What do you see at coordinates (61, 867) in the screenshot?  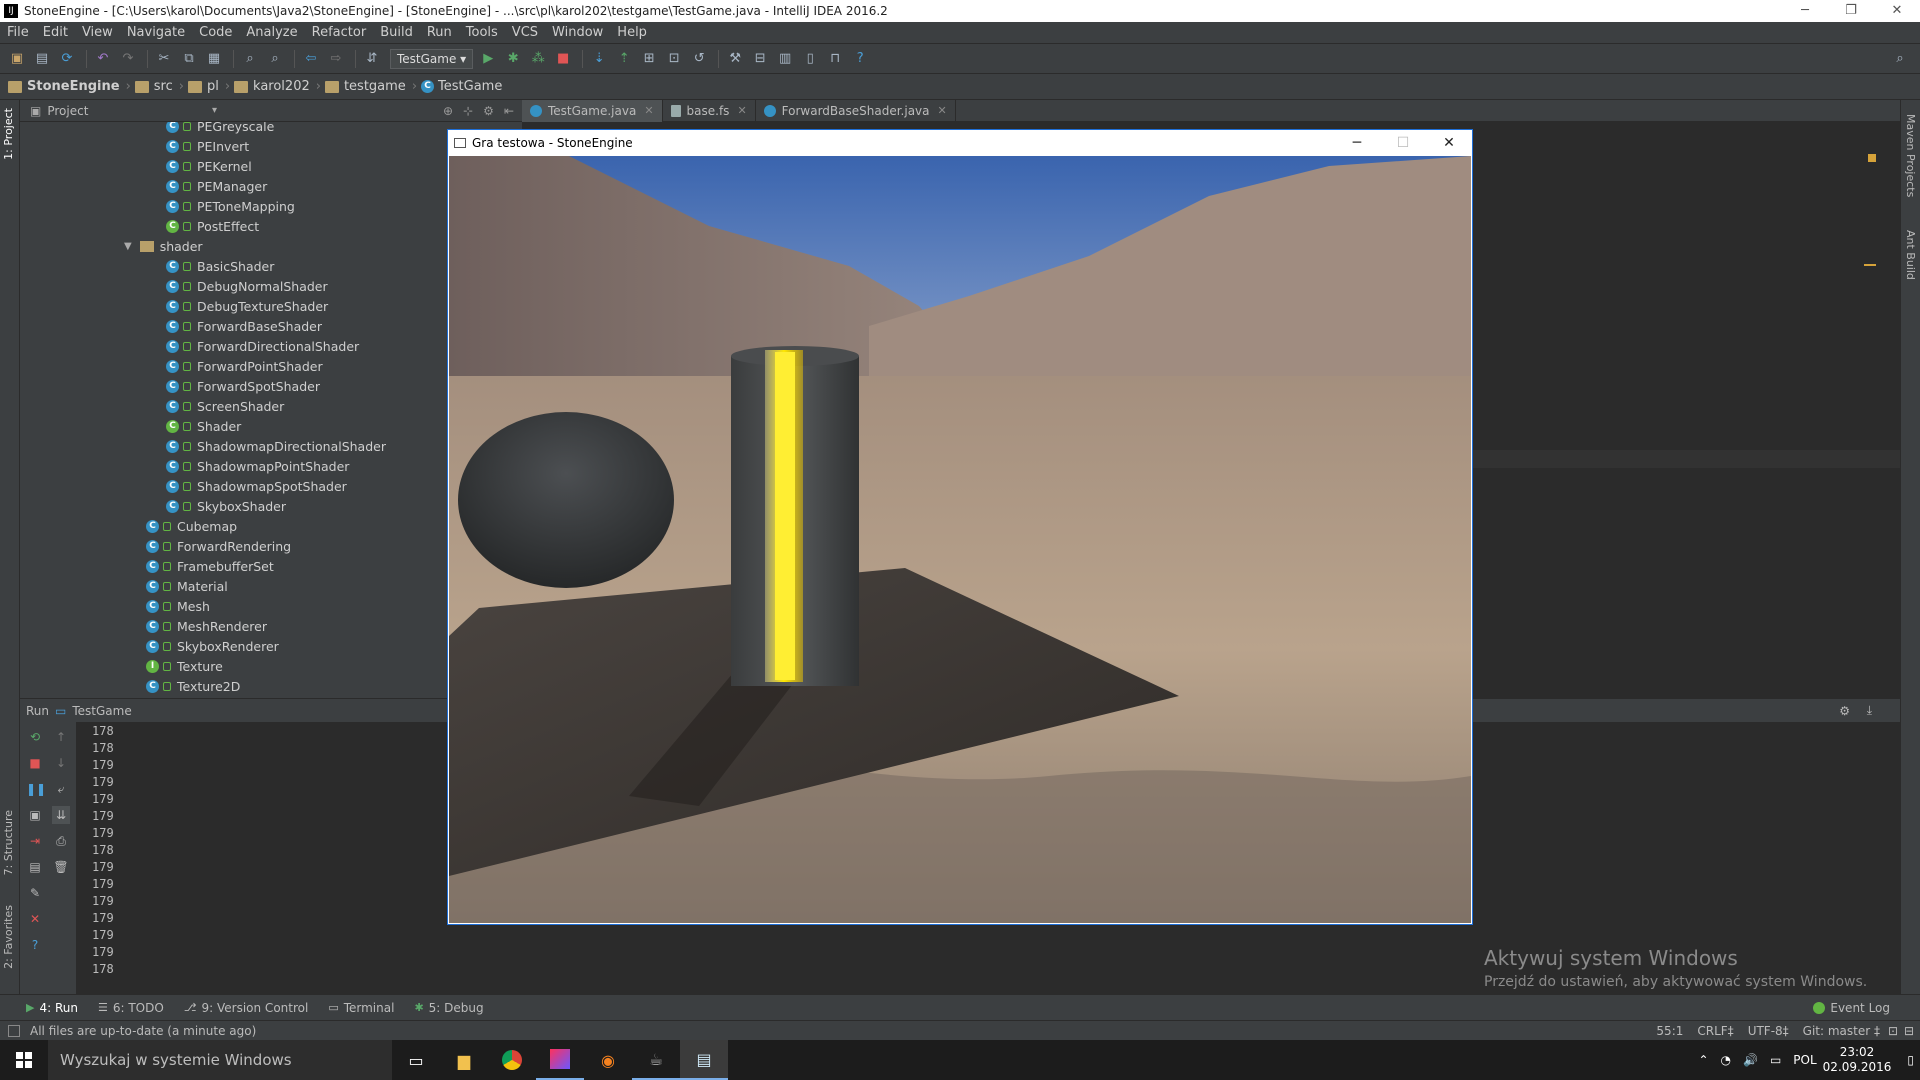 I see `clear-all-icon: 🗑` at bounding box center [61, 867].